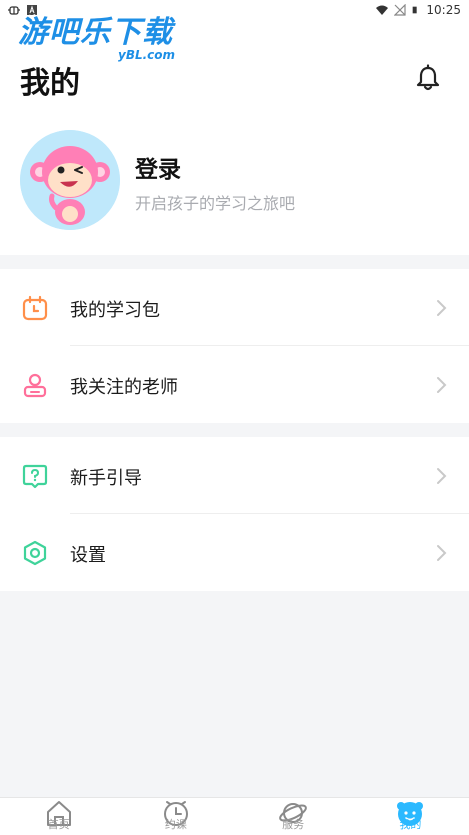  Describe the element at coordinates (410, 824) in the screenshot. I see `tab-label: 我的` at that location.